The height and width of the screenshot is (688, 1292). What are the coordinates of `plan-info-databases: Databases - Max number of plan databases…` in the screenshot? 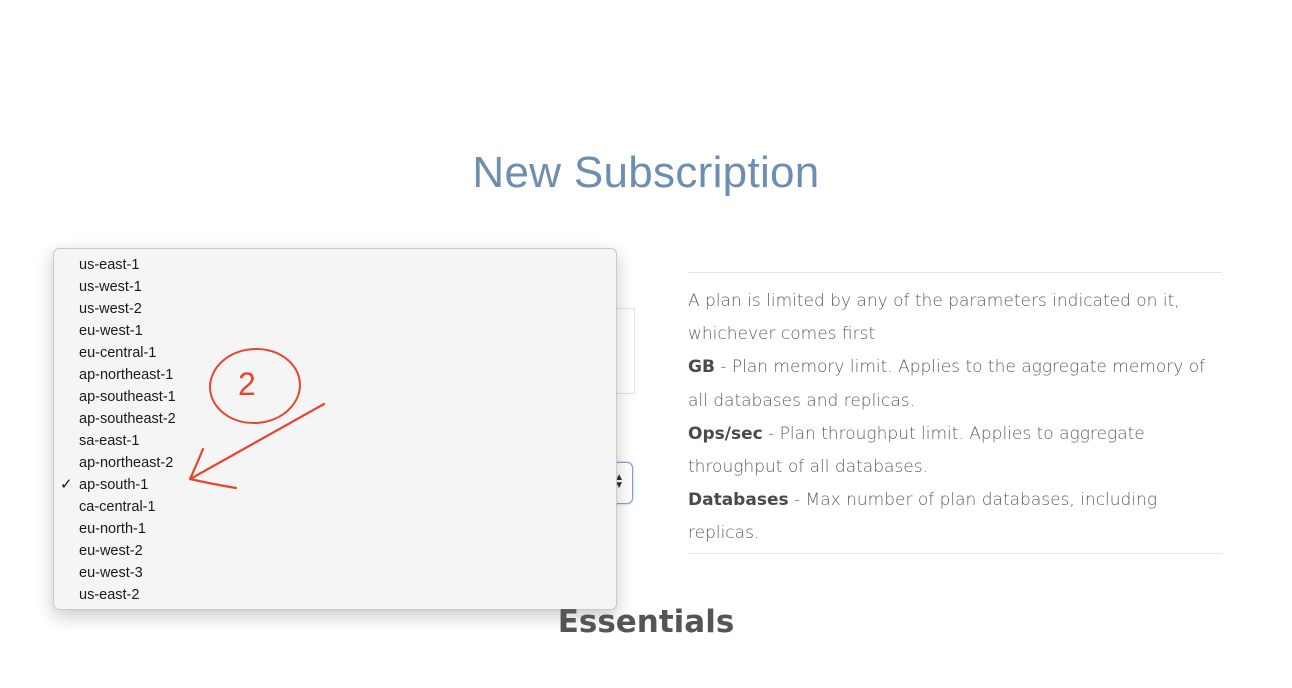 It's located at (955, 517).